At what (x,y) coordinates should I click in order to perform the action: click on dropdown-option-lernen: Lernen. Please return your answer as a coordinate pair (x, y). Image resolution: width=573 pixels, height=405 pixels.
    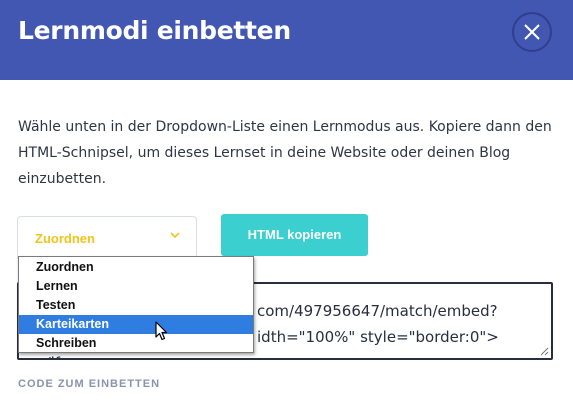
    Looking at the image, I should click on (136, 286).